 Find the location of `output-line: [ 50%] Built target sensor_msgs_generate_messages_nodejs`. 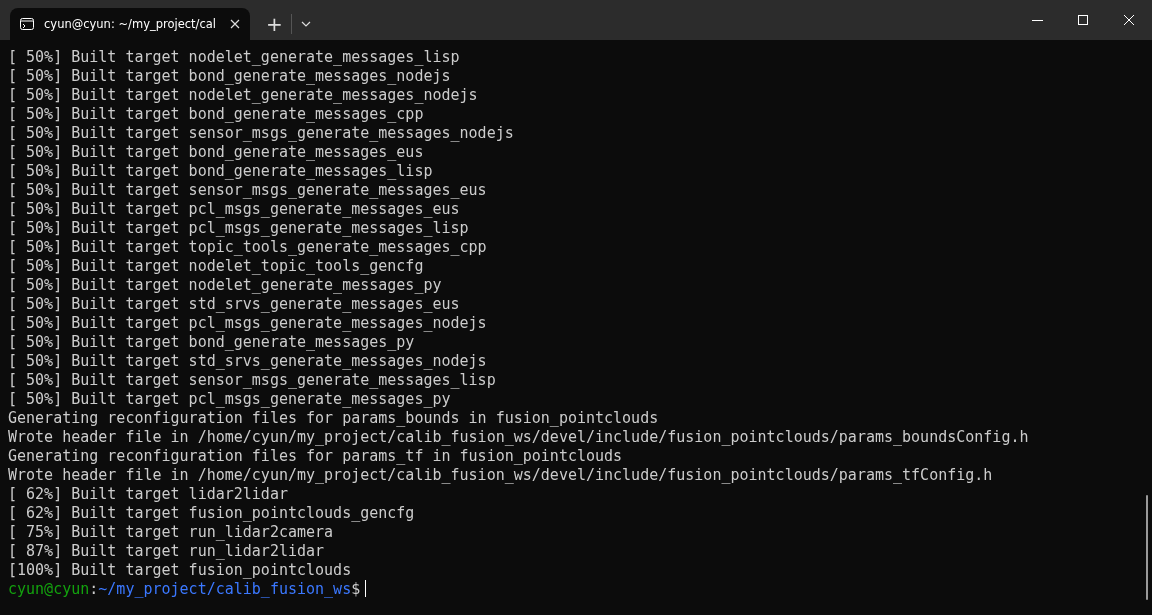

output-line: [ 50%] Built target sensor_msgs_generate_messages_nodejs is located at coordinates (261, 133).